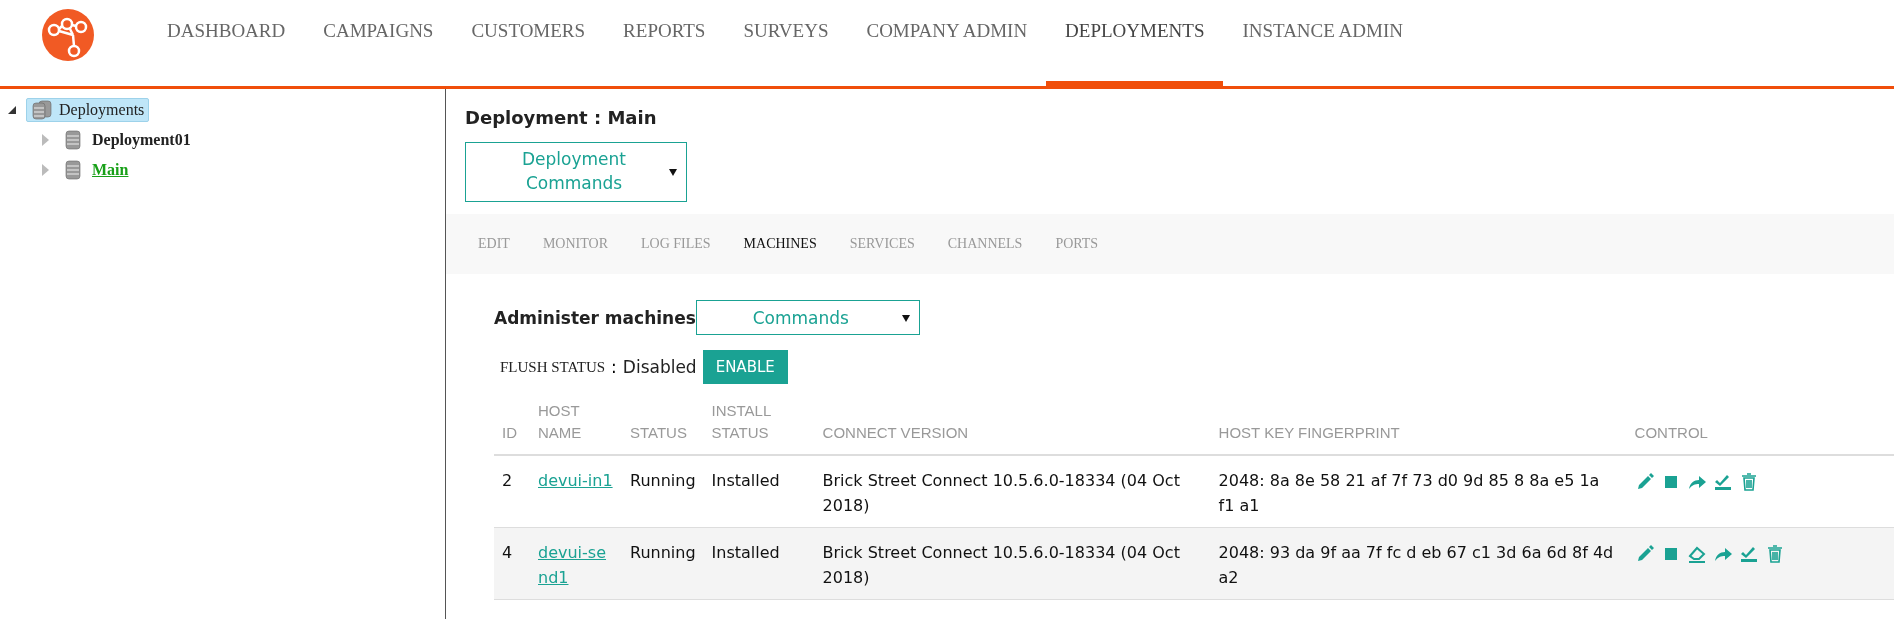 The width and height of the screenshot is (1894, 619). Describe the element at coordinates (88, 110) in the screenshot. I see `tree-item: Deployments` at that location.